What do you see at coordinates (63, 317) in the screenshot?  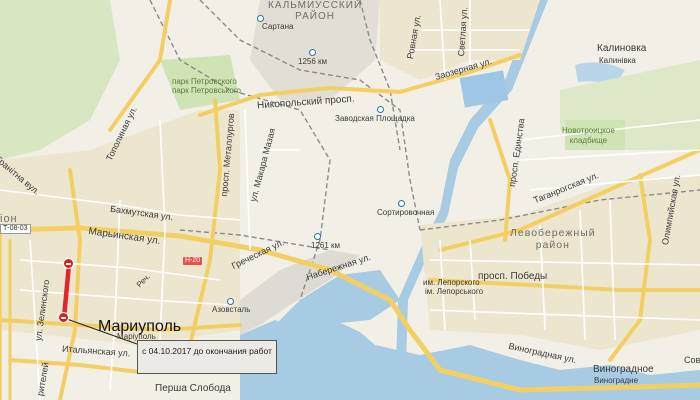 I see `closure-end-marker` at bounding box center [63, 317].